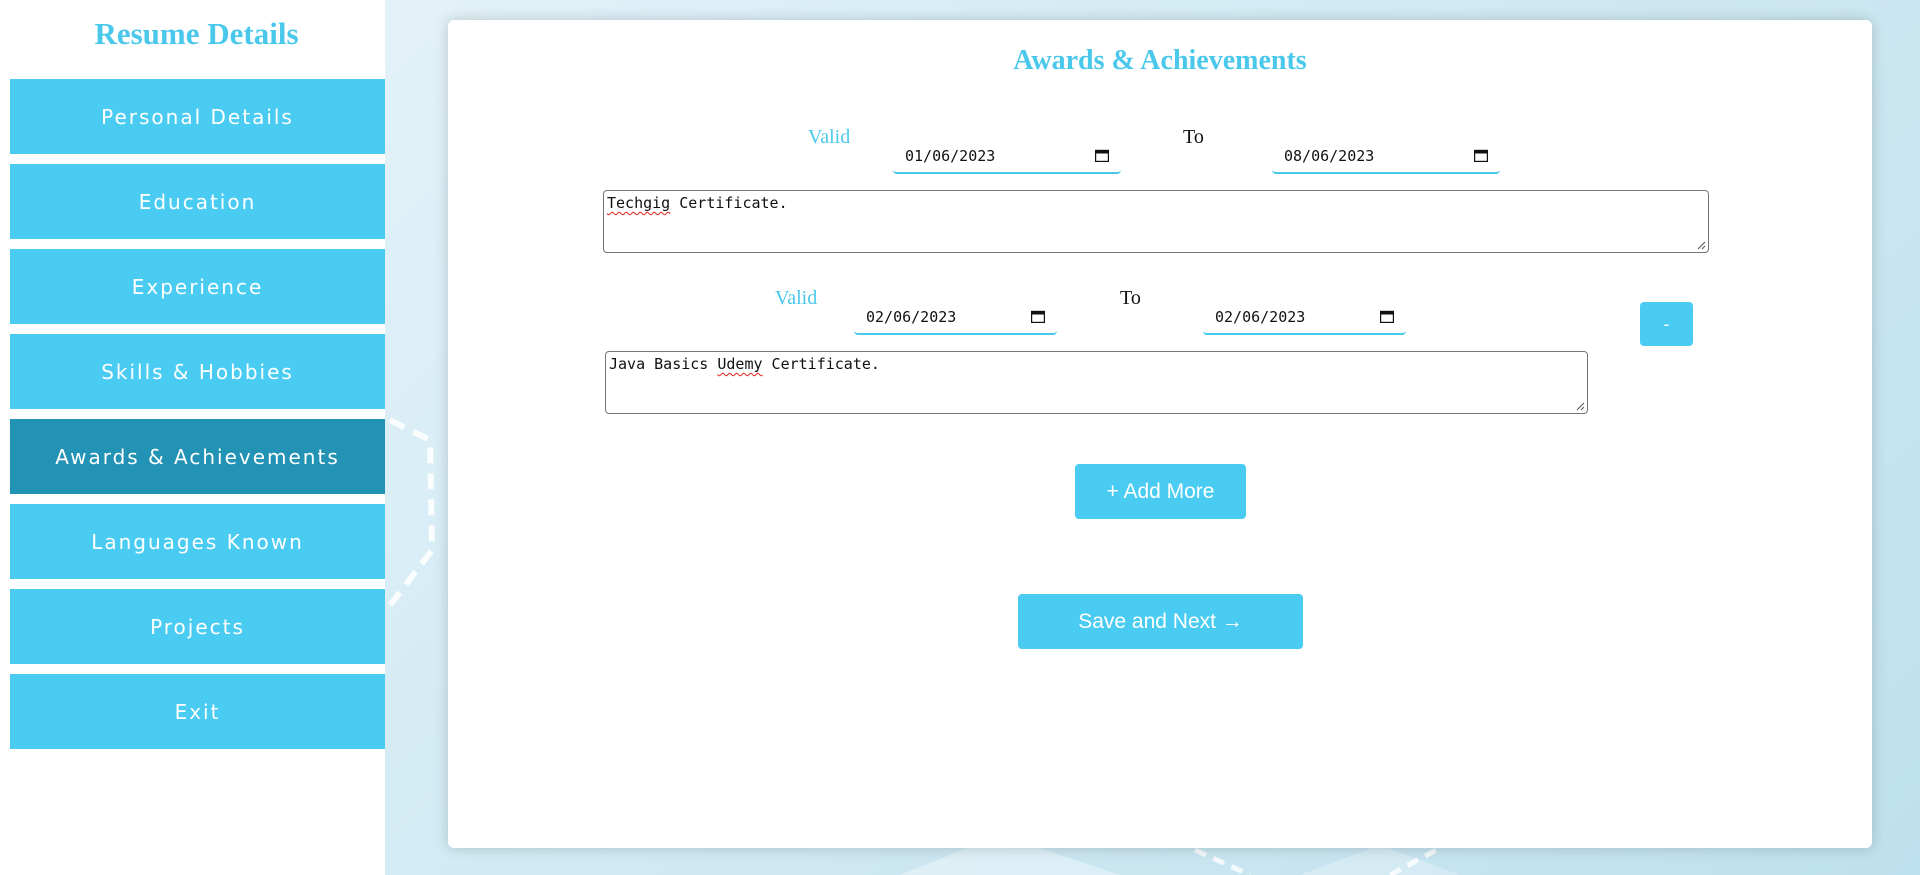  Describe the element at coordinates (1096, 382) in the screenshot. I see `award-description-textarea: Java Basics Udemy Certificate.` at that location.